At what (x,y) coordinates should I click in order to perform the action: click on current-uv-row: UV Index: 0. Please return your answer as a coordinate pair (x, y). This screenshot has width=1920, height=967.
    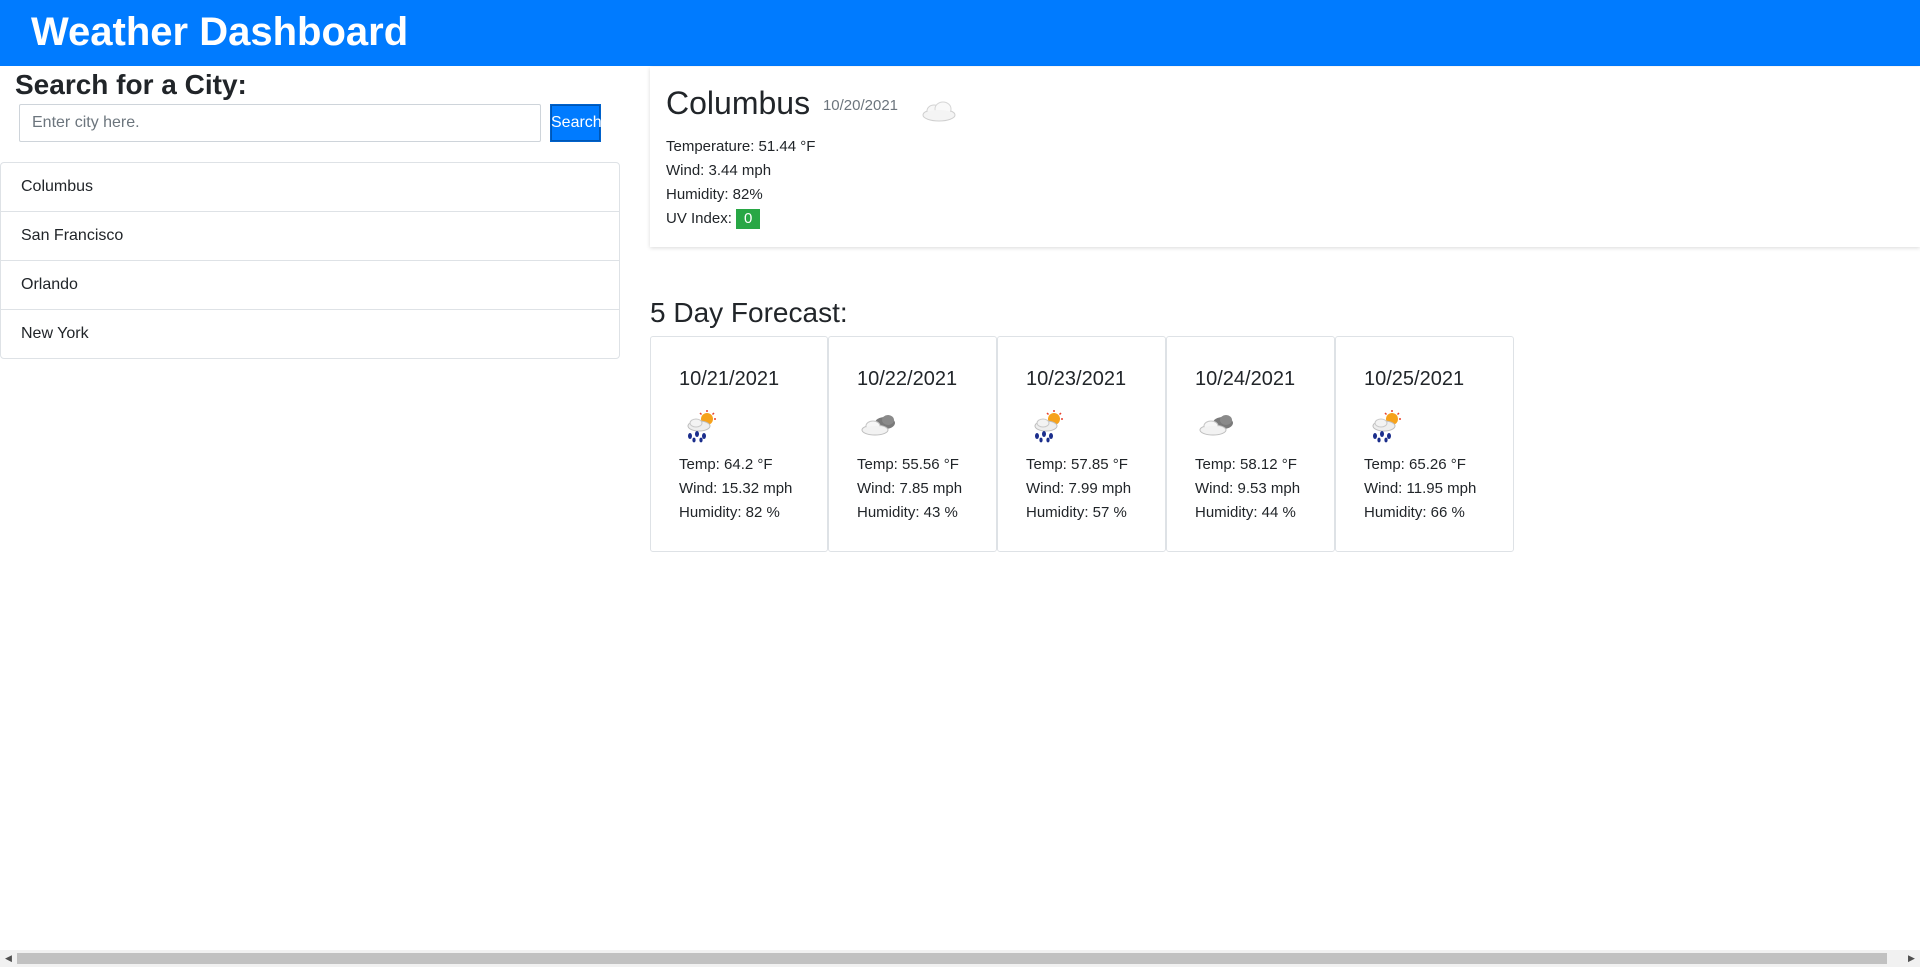
    Looking at the image, I should click on (740, 219).